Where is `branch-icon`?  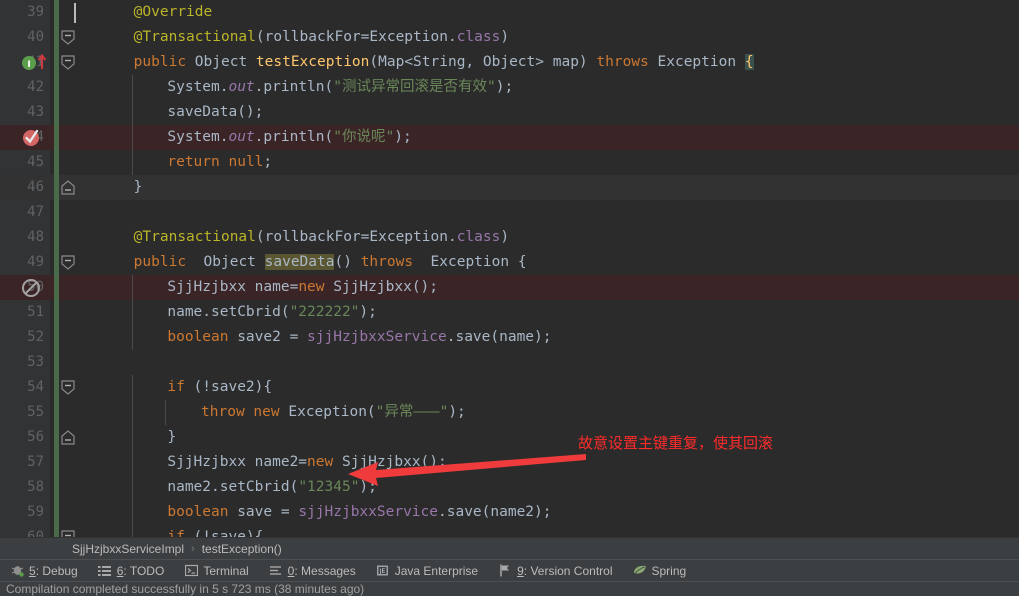 branch-icon is located at coordinates (505, 571).